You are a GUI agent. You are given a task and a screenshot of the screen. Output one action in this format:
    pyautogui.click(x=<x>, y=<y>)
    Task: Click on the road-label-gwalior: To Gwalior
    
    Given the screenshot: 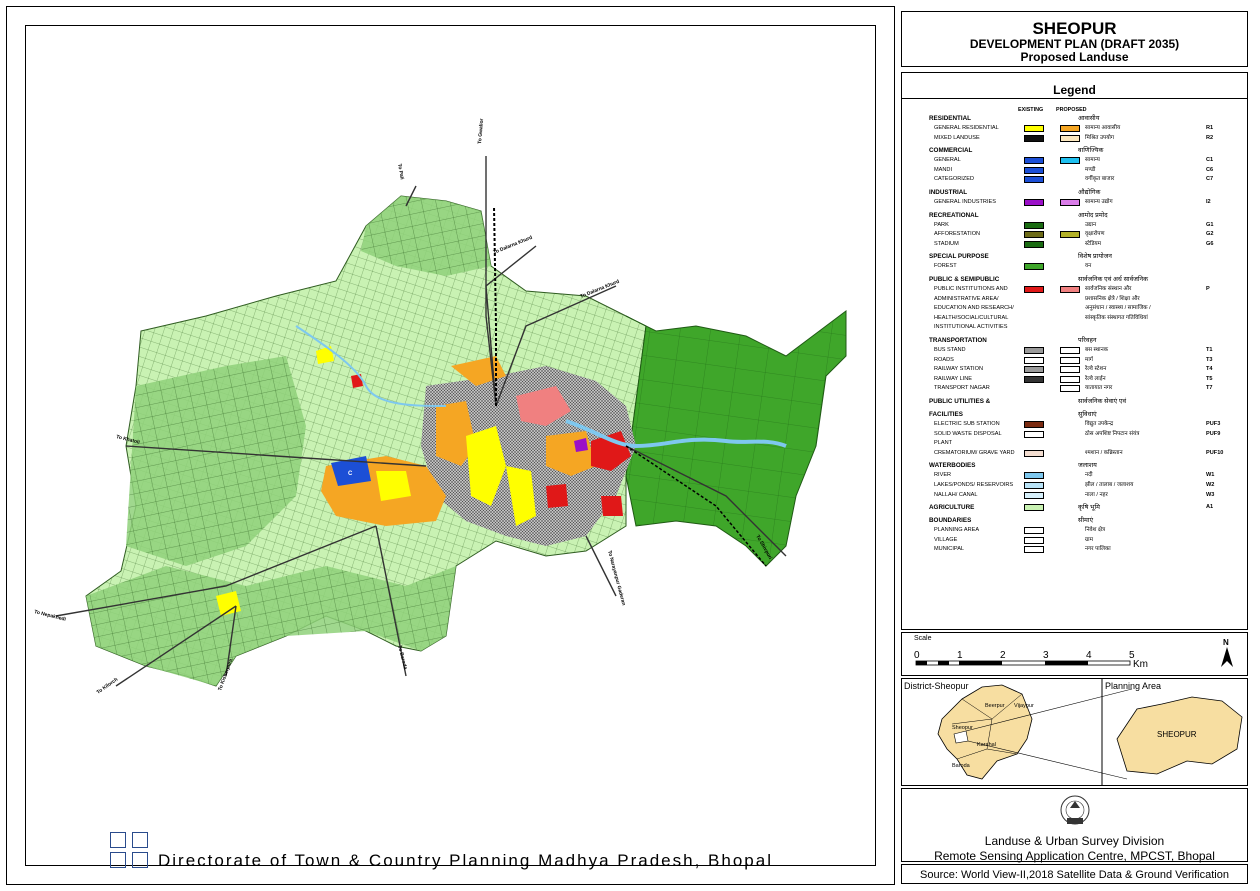 What is the action you would take?
    pyautogui.click(x=481, y=131)
    